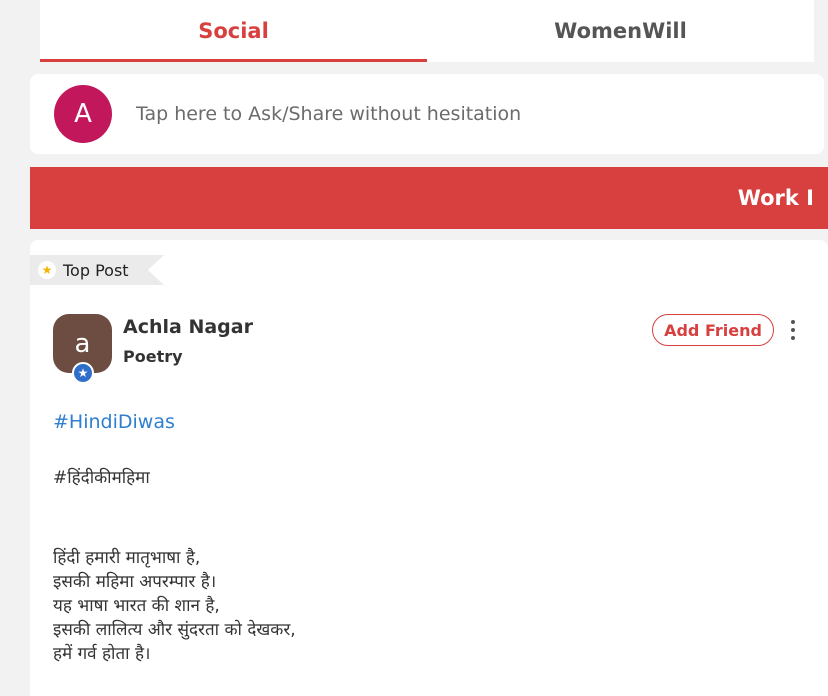 The width and height of the screenshot is (828, 696). Describe the element at coordinates (101, 478) in the screenshot. I see `post-tag-line: #हिंदीकीमहिमा` at that location.